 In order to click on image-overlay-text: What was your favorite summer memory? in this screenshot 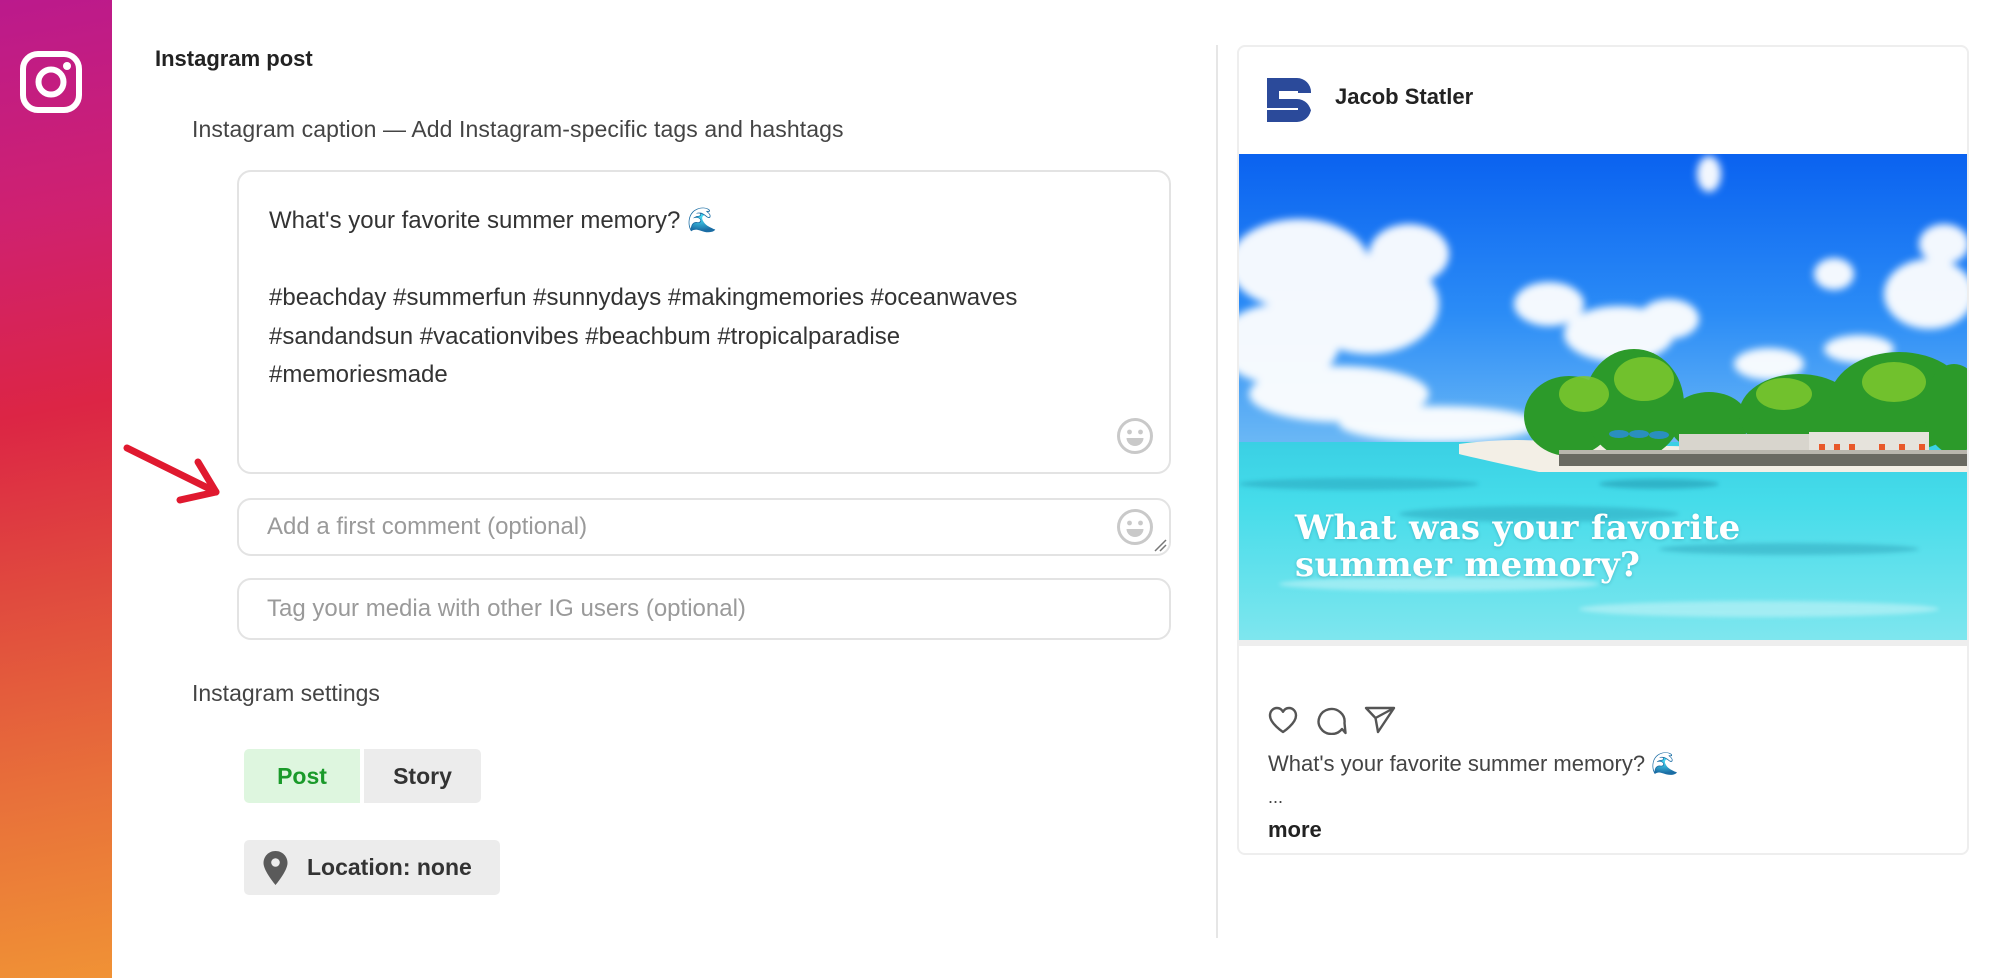, I will do `click(1518, 546)`.